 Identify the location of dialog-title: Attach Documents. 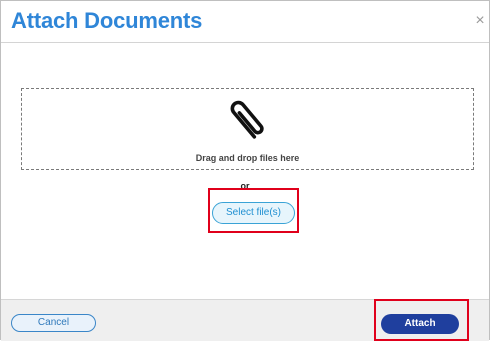
(107, 20).